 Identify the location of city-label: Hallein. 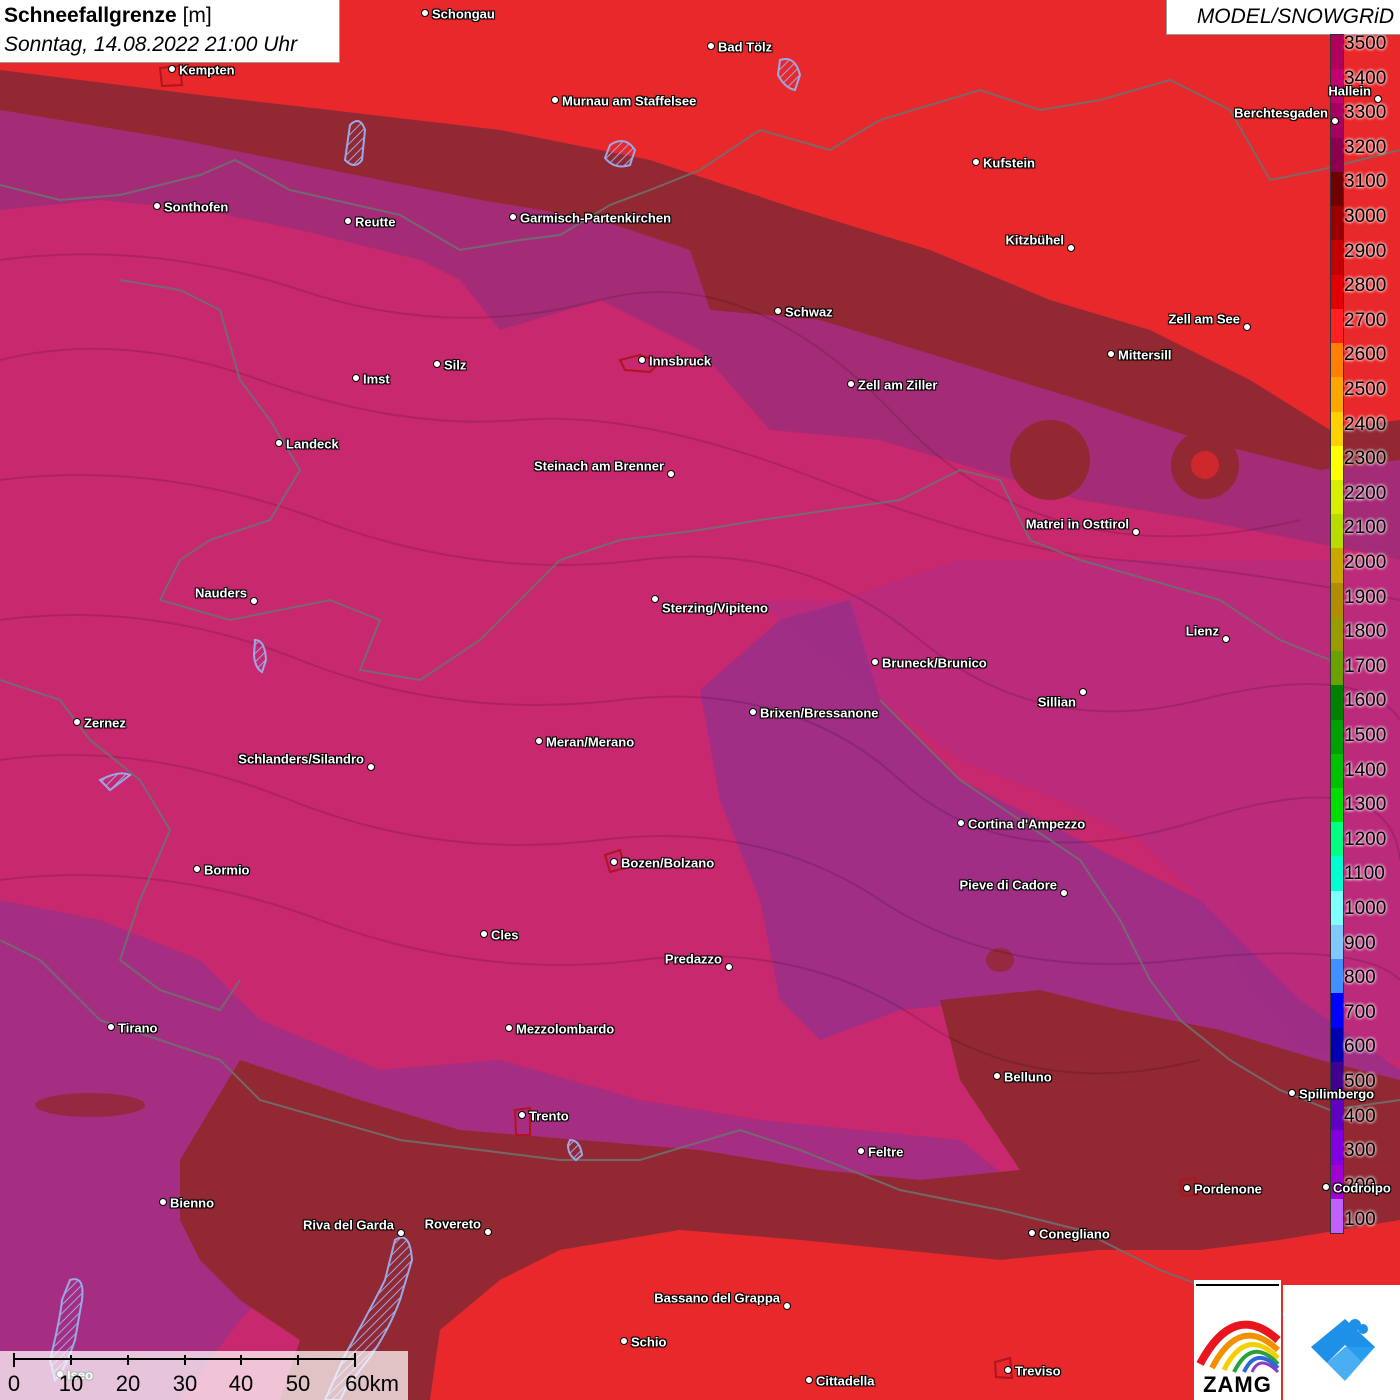
(1349, 91).